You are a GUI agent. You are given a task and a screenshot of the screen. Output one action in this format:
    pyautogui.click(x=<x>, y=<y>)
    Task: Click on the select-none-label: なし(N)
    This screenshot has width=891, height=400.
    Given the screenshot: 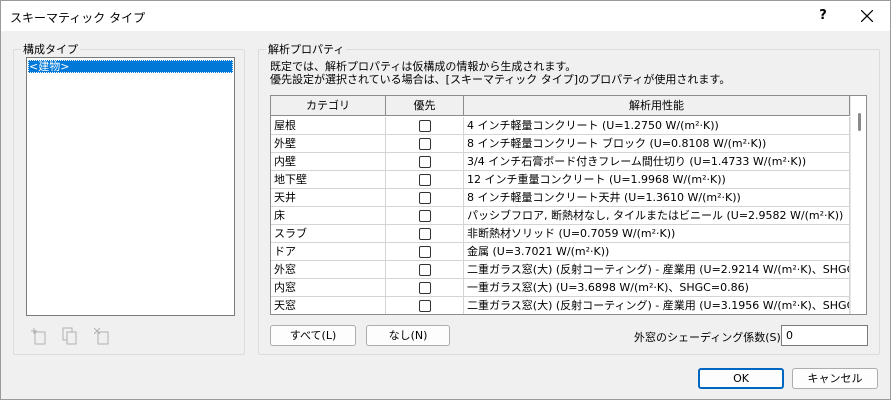 What is the action you would take?
    pyautogui.click(x=408, y=335)
    